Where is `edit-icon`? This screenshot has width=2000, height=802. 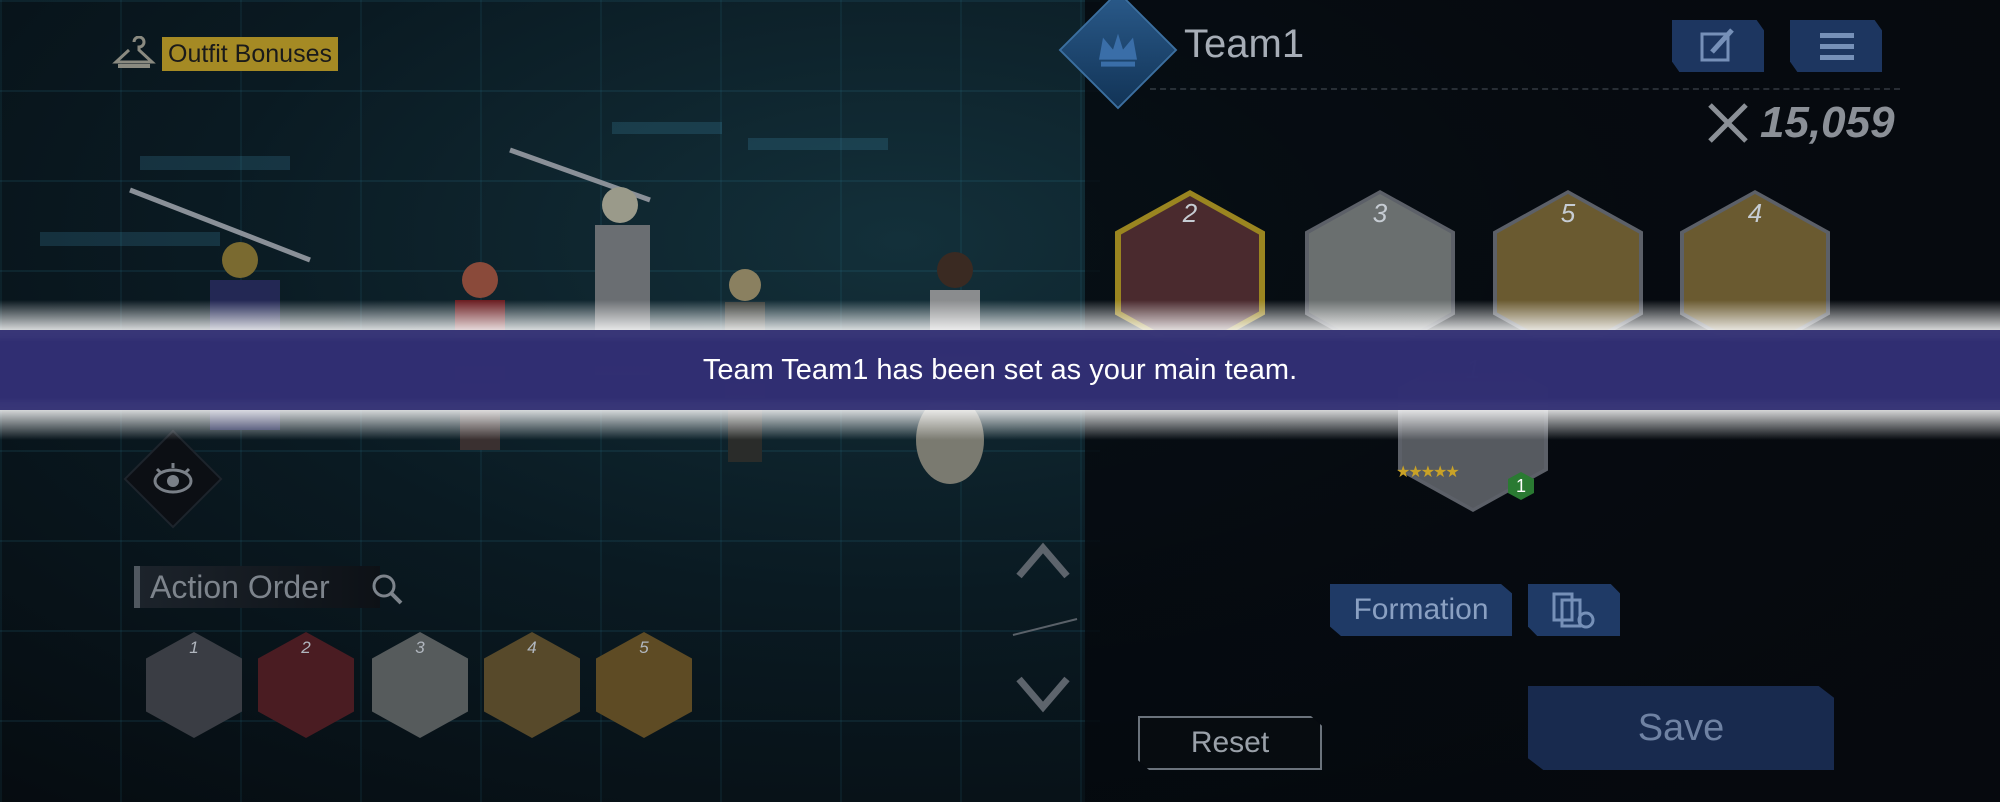 edit-icon is located at coordinates (1717, 45).